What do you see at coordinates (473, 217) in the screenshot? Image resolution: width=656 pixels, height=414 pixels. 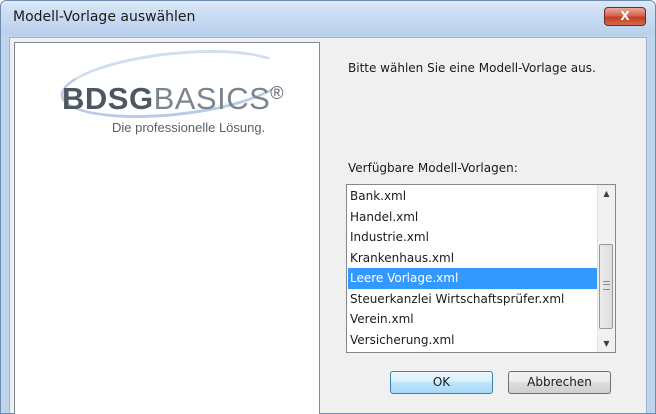 I see `template-list-item: Handel.xml` at bounding box center [473, 217].